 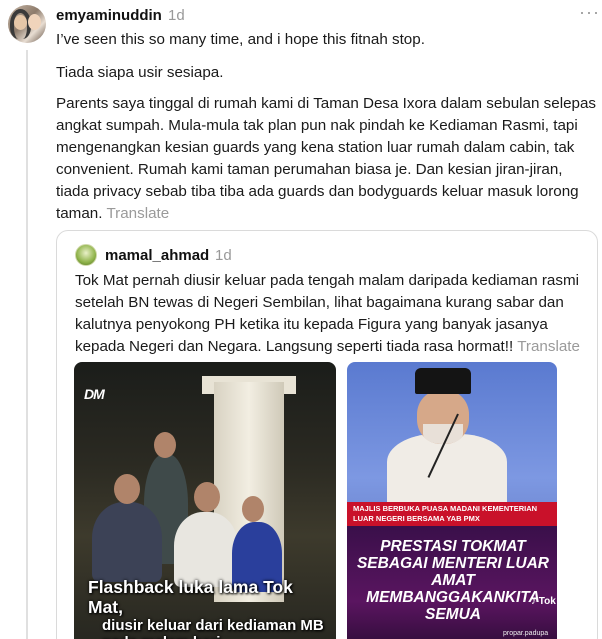 What do you see at coordinates (140, 72) in the screenshot?
I see `post-text-line: Tiada siapa usir sesiapa.` at bounding box center [140, 72].